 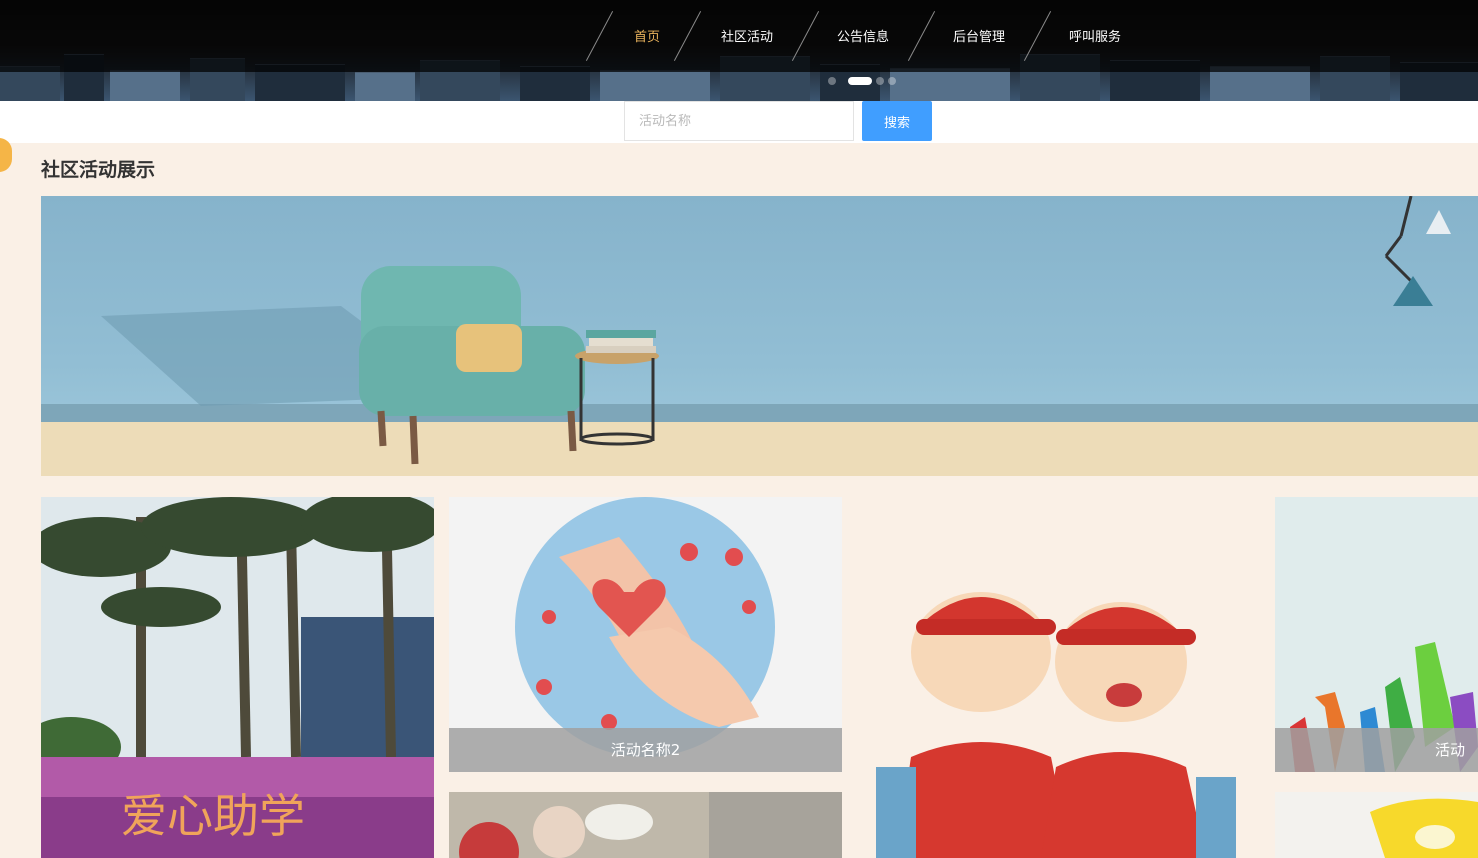 I want to click on nav-item-community-activities: 社区活动, so click(x=747, y=35).